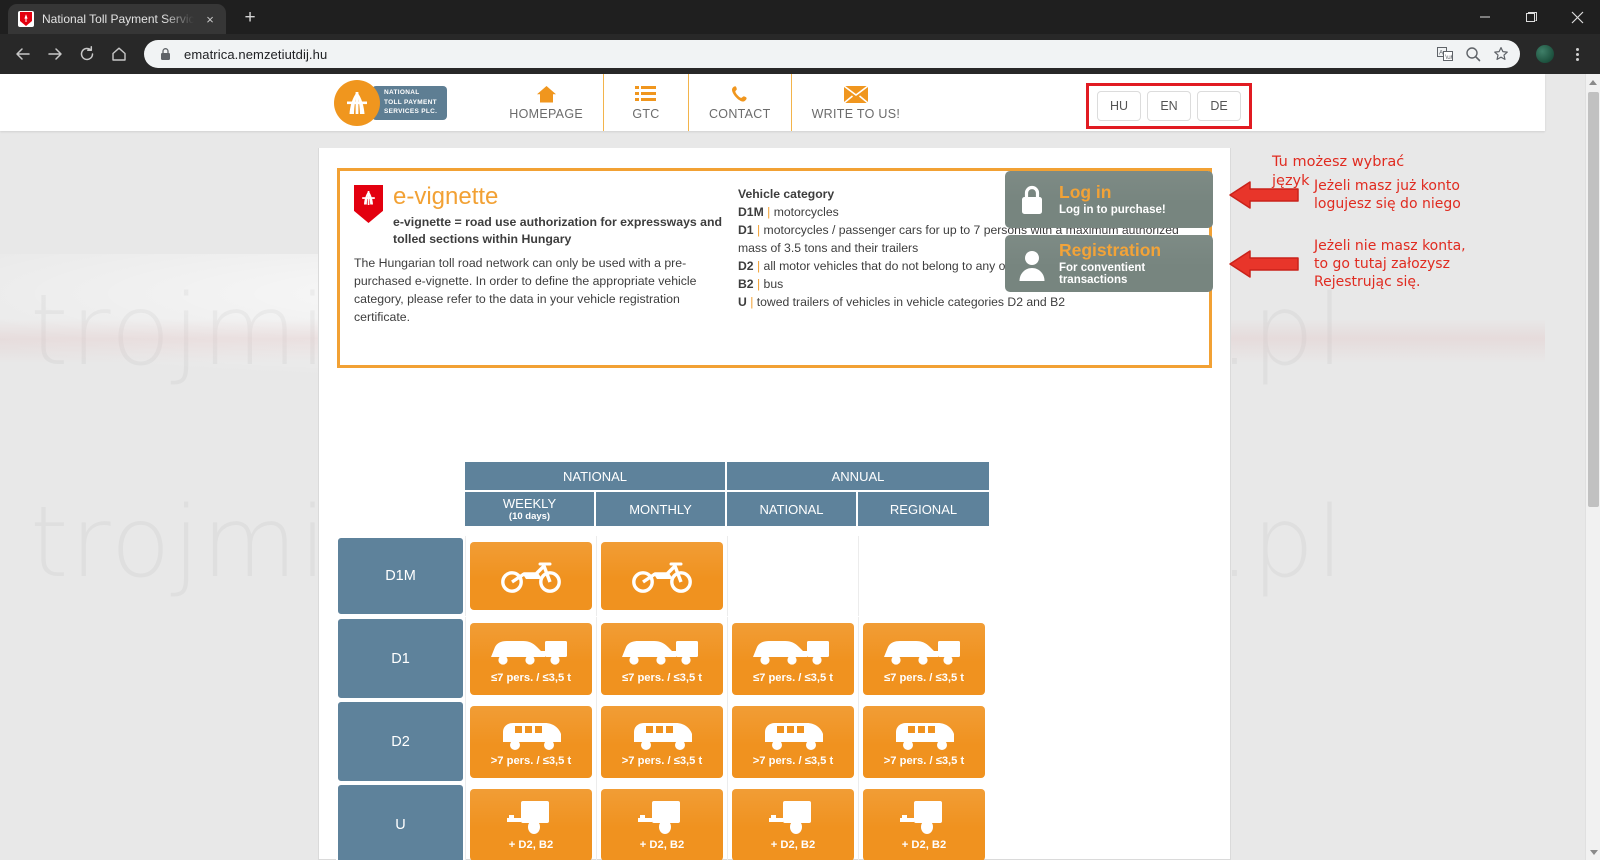 This screenshot has width=1600, height=860. I want to click on column-label: REGIONAL, so click(923, 509).